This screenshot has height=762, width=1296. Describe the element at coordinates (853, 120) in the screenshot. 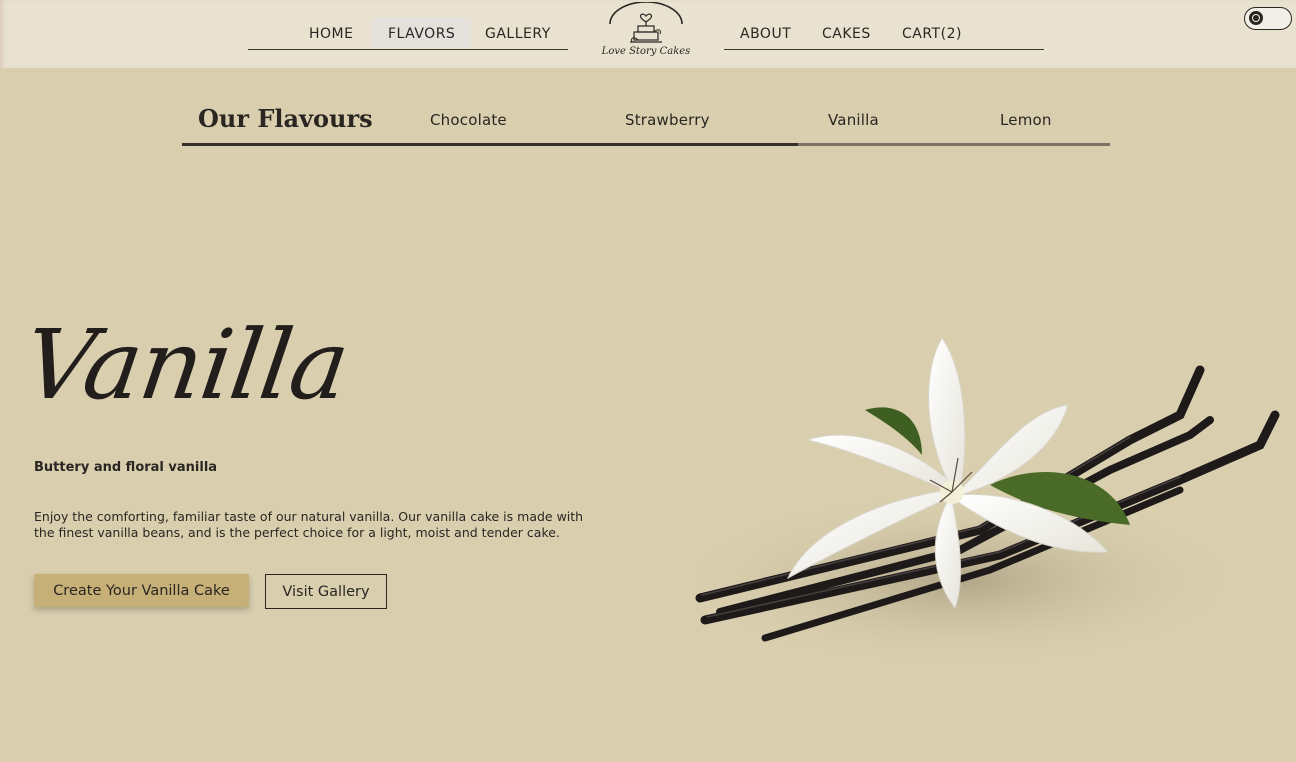

I see `tab-vanilla: Vanilla` at that location.